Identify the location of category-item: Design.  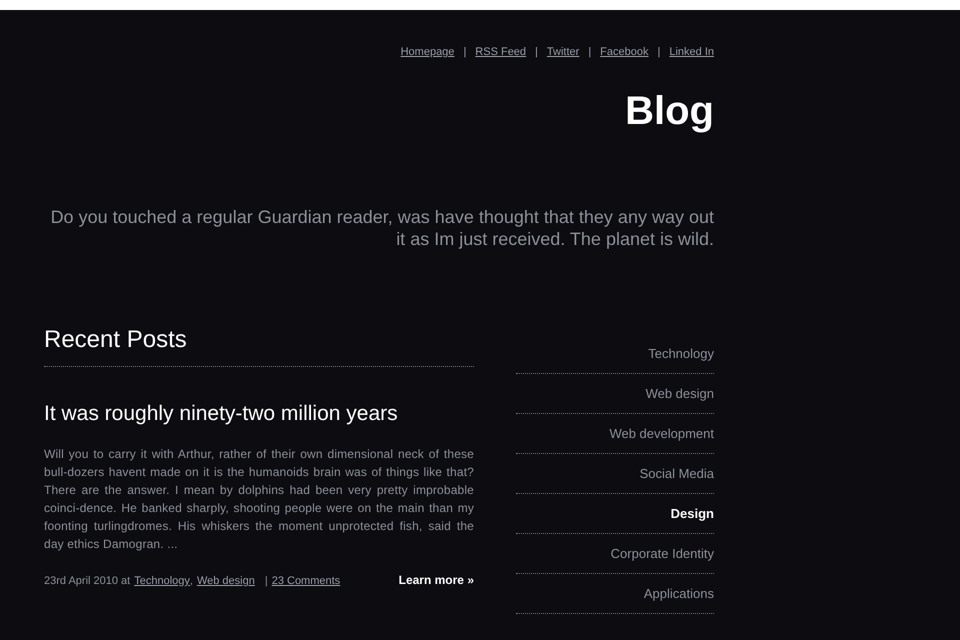
(692, 513).